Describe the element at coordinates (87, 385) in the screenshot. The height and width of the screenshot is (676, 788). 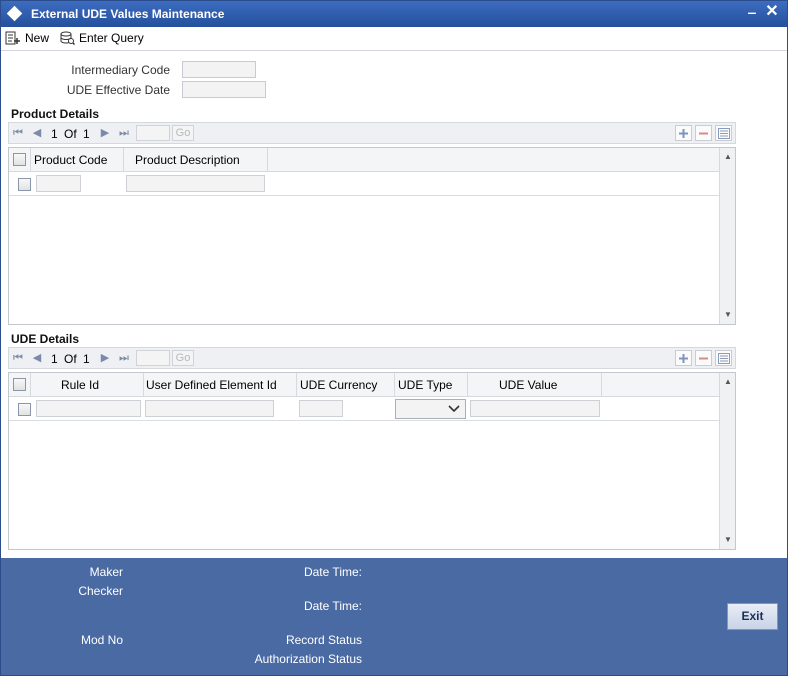
I see `column-header-rule-id: Rule Id` at that location.